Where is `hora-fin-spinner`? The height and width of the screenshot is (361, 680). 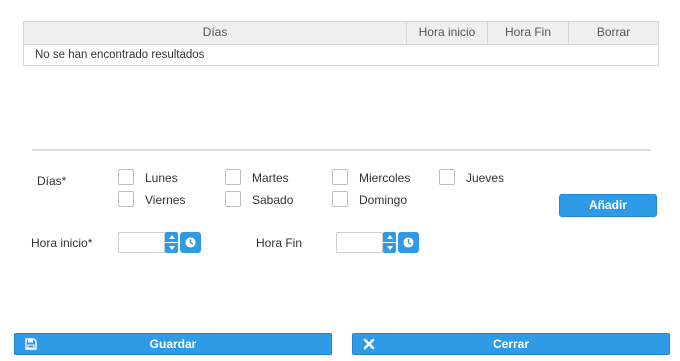 hora-fin-spinner is located at coordinates (389, 242).